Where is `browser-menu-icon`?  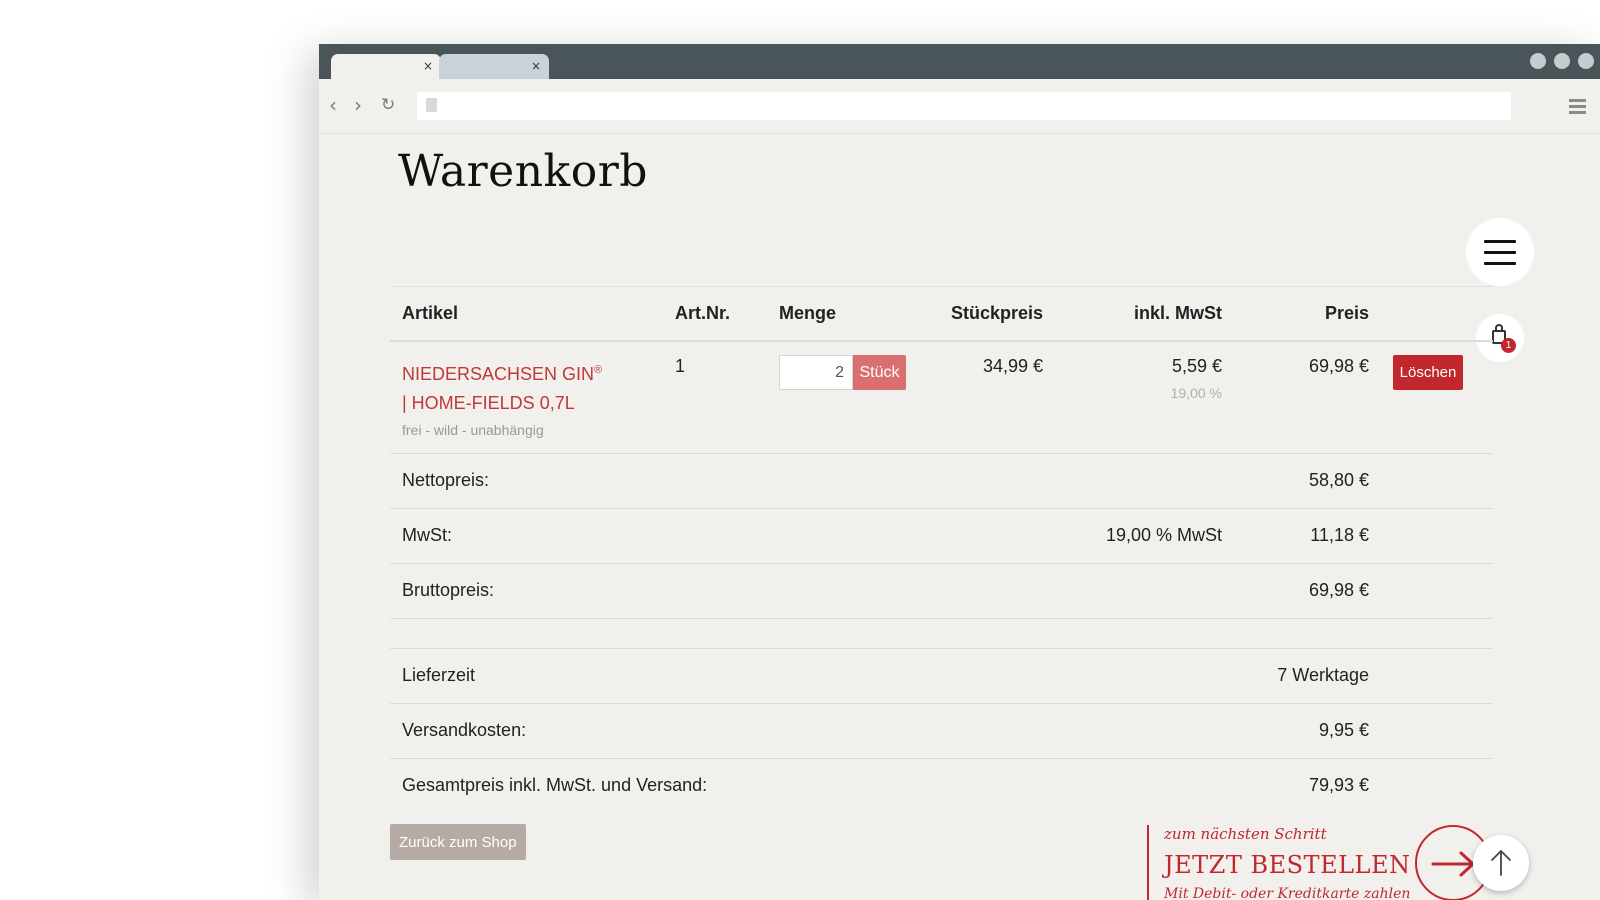
browser-menu-icon is located at coordinates (1577, 108).